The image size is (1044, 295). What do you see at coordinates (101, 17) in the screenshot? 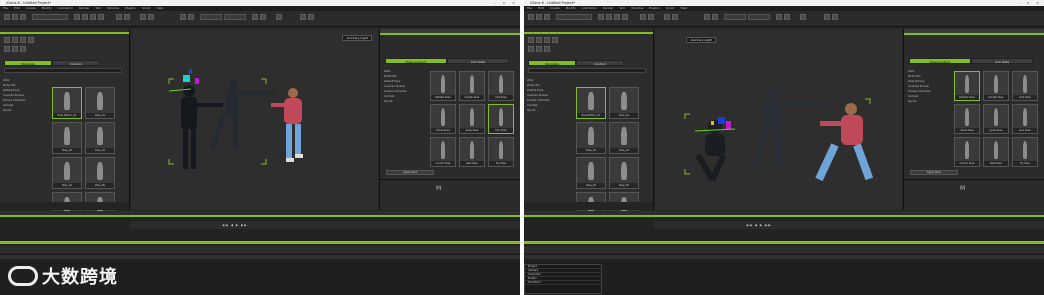
I see `scale-icon` at bounding box center [101, 17].